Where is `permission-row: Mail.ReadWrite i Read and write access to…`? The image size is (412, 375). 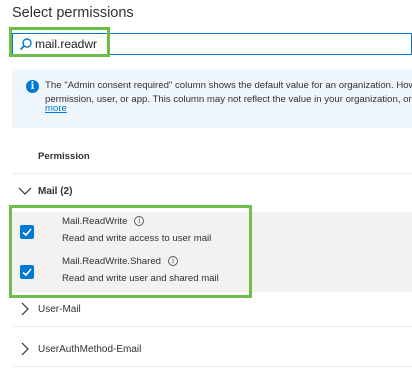 permission-row: Mail.ReadWrite i Read and write access to… is located at coordinates (212, 232).